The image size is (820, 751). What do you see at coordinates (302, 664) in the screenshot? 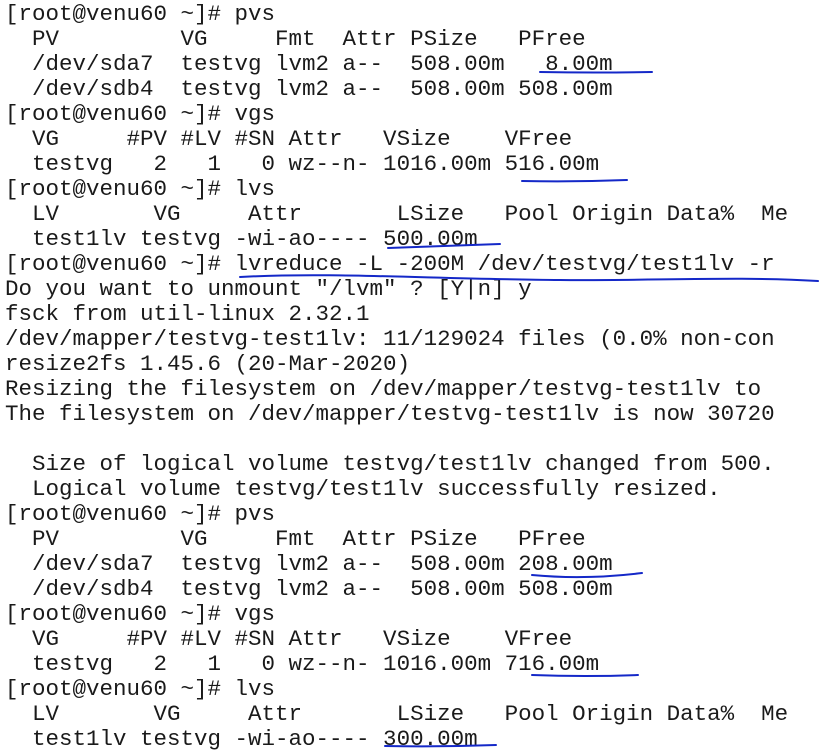
I see `output-line: testvg 2 1 0 wz--n- 1016.00m 716.00m` at bounding box center [302, 664].